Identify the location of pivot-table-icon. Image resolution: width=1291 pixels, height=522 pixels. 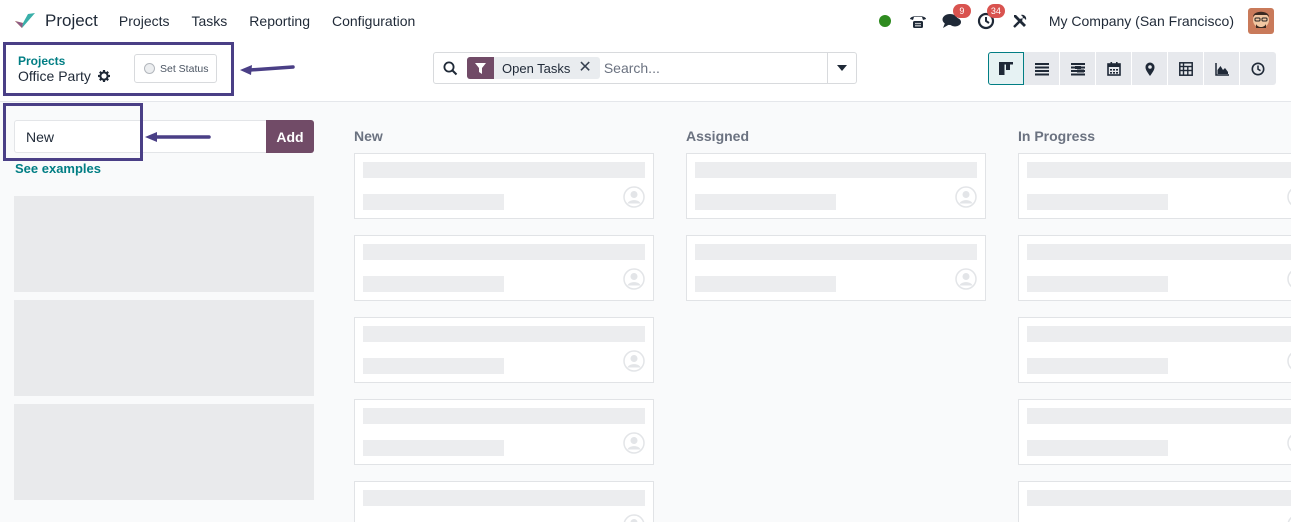
(1185, 68).